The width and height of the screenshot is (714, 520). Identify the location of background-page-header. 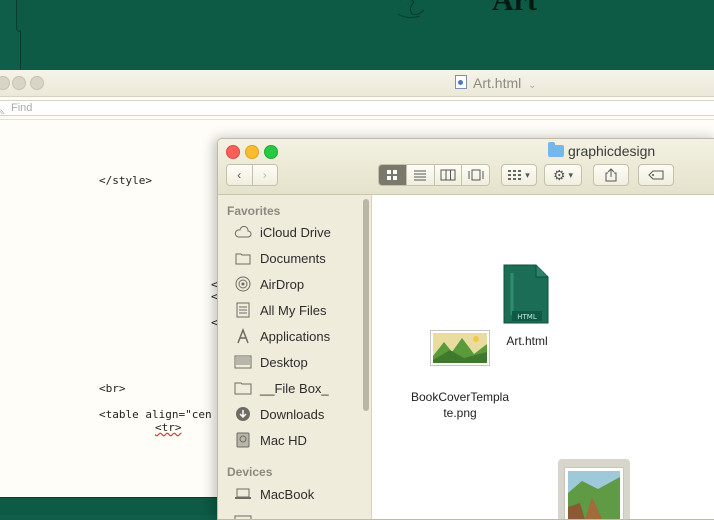
(365, 16).